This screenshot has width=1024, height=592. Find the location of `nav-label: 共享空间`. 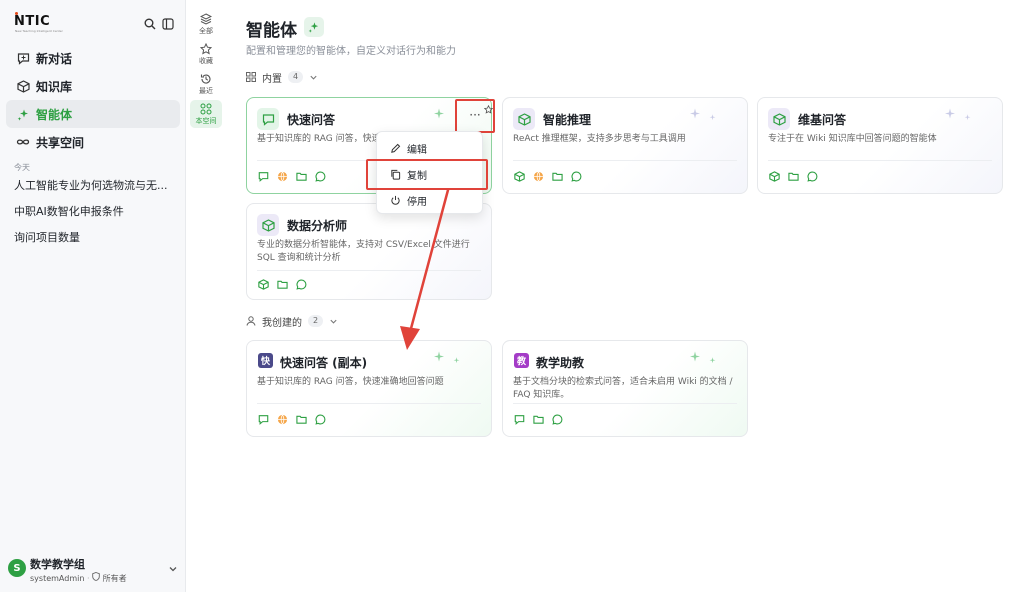

nav-label: 共享空间 is located at coordinates (60, 142).